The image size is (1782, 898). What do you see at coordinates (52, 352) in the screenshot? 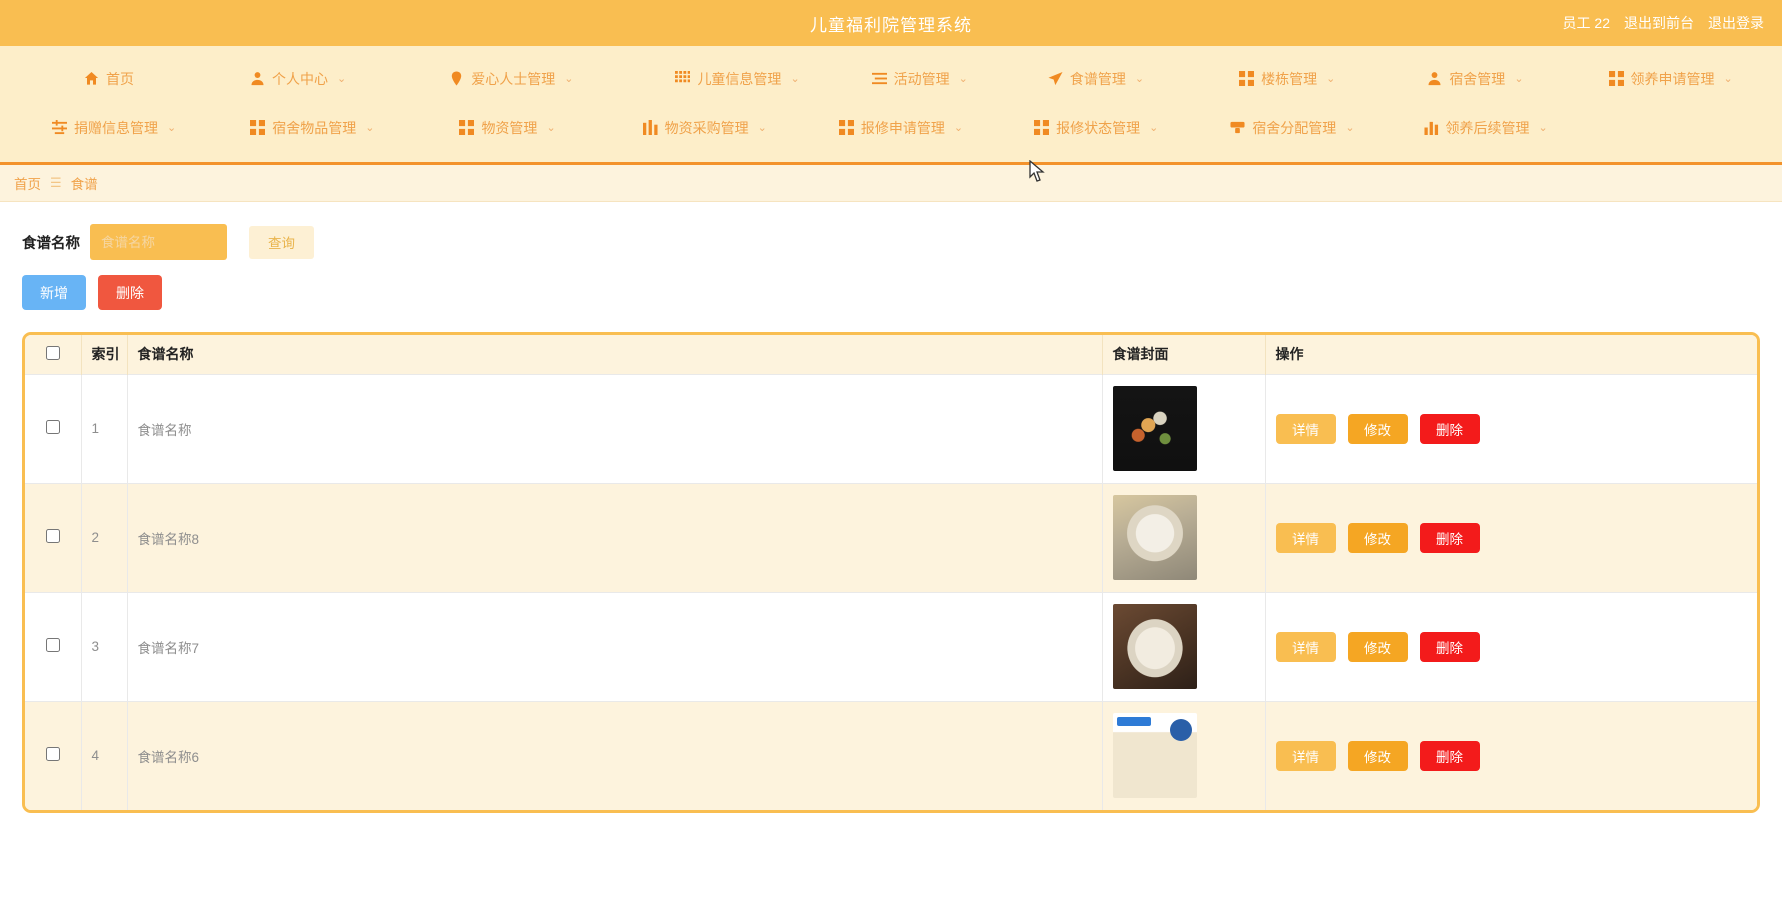
I see `select-all-checkbox` at bounding box center [52, 352].